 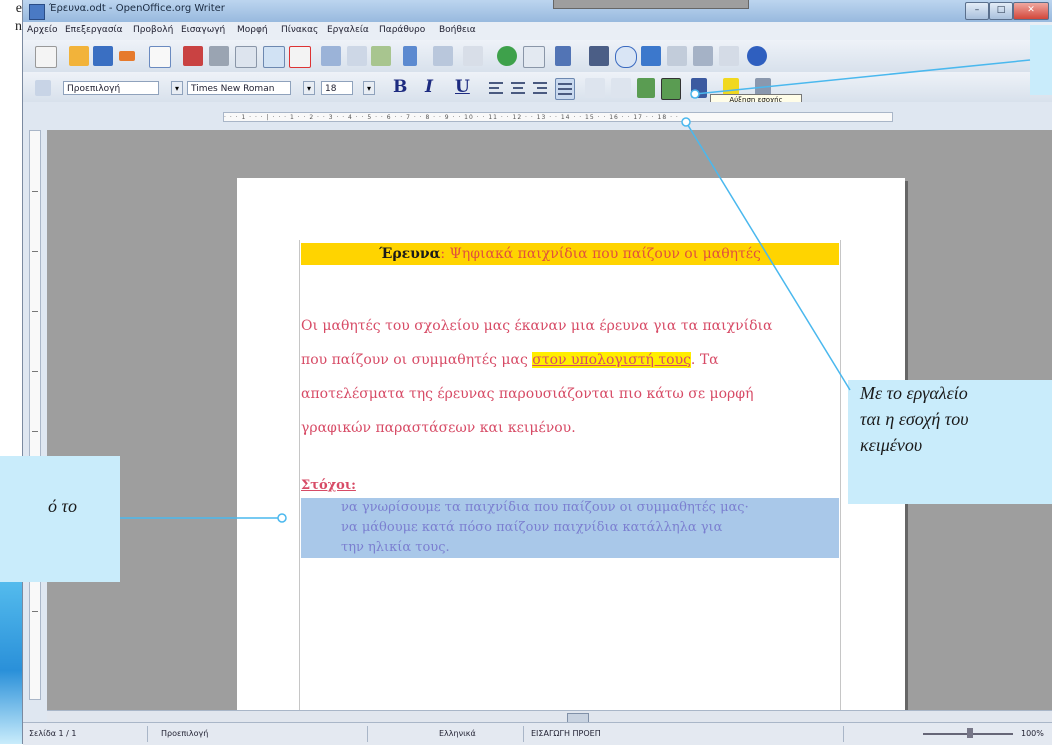 I want to click on paragraph-text: . Τα, so click(x=704, y=360).